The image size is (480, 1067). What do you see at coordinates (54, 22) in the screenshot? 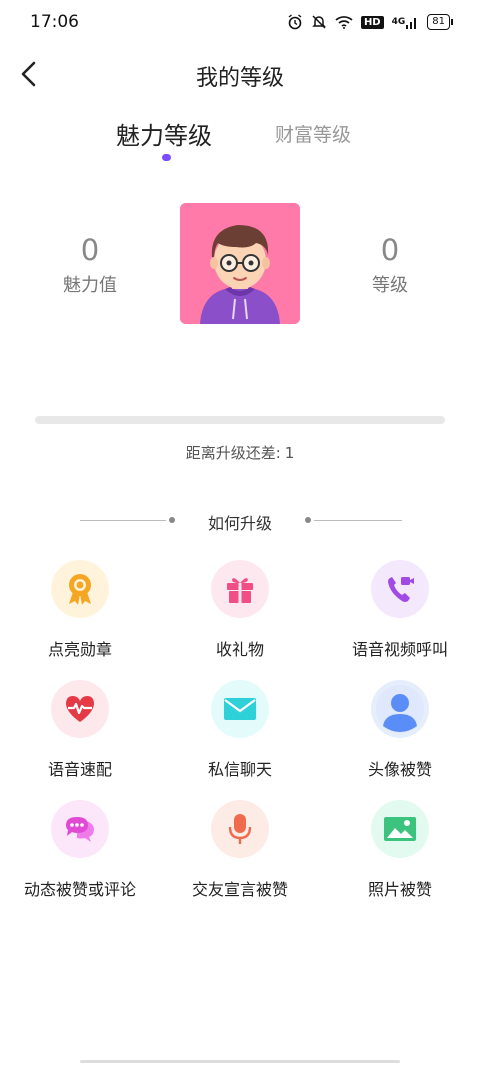
I see `status-time: 17:06` at bounding box center [54, 22].